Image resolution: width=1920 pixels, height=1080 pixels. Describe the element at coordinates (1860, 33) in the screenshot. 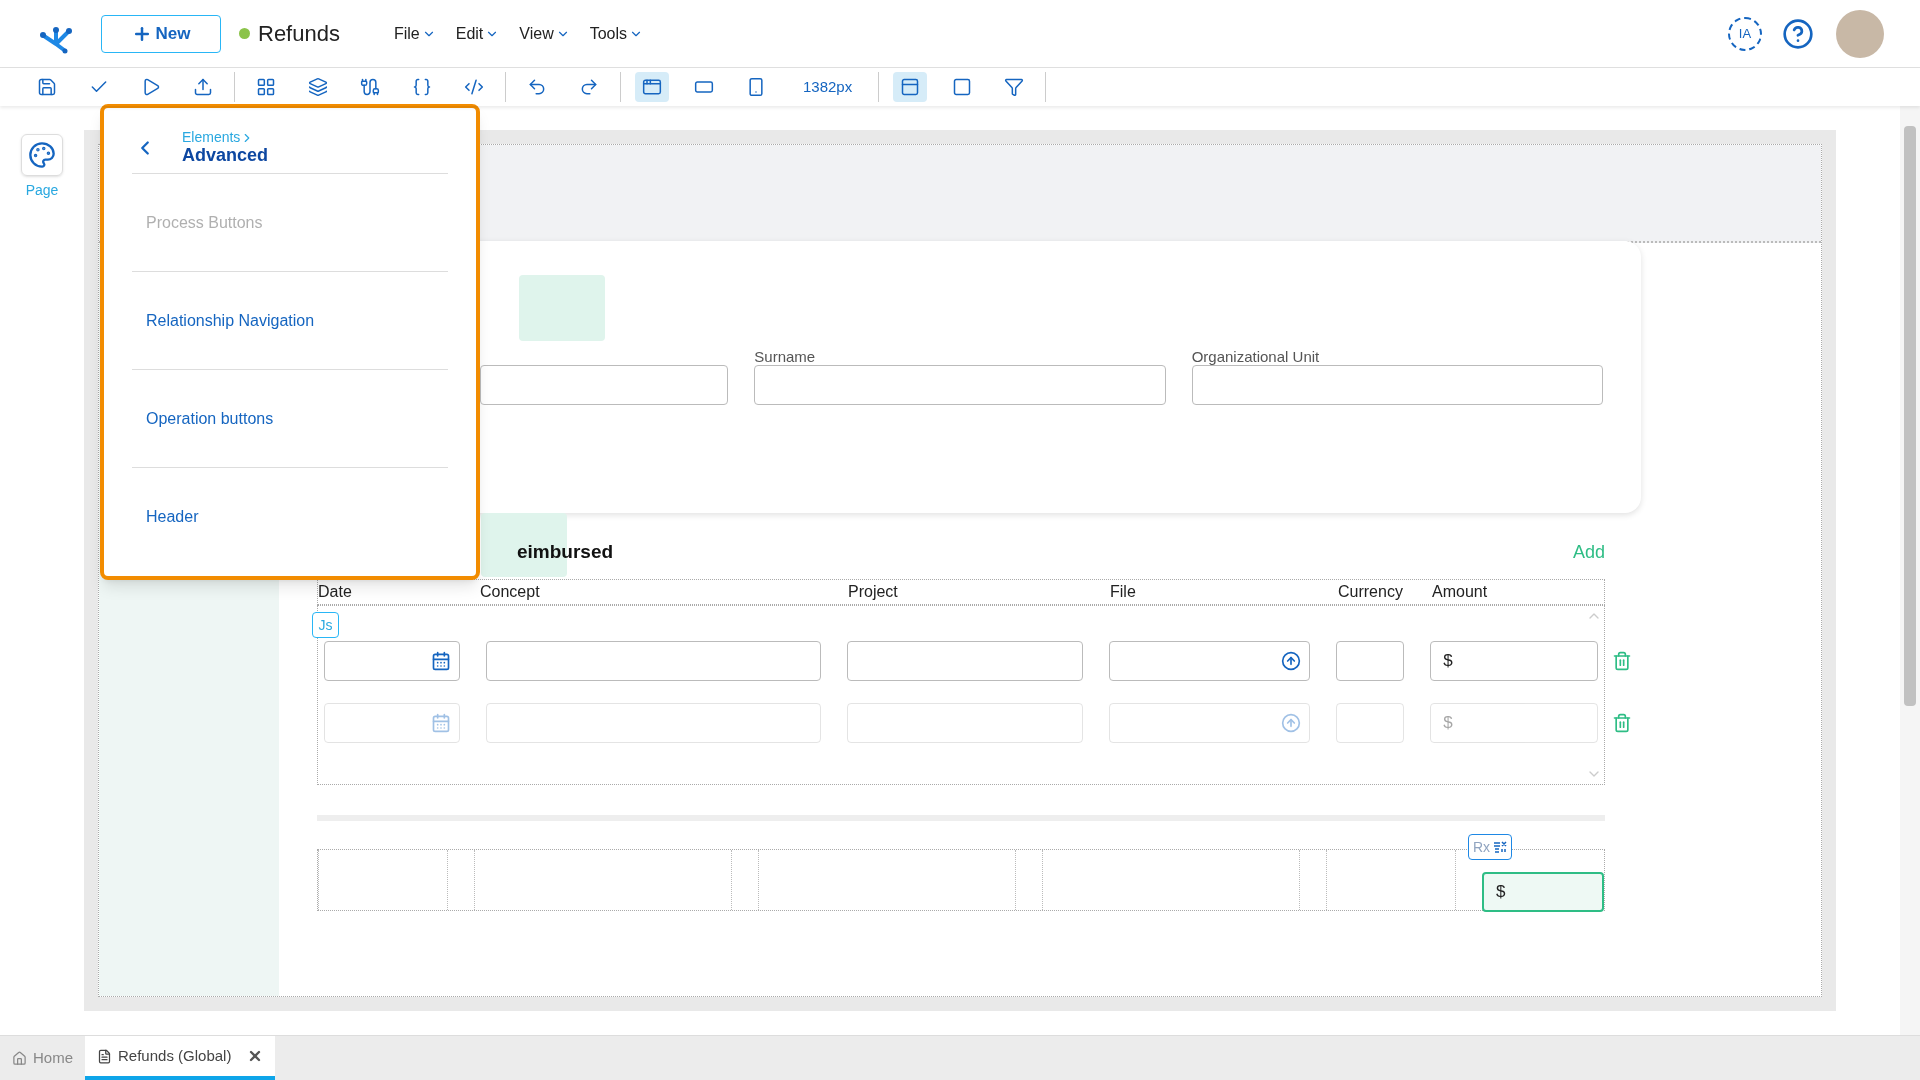

I see `avatar` at that location.